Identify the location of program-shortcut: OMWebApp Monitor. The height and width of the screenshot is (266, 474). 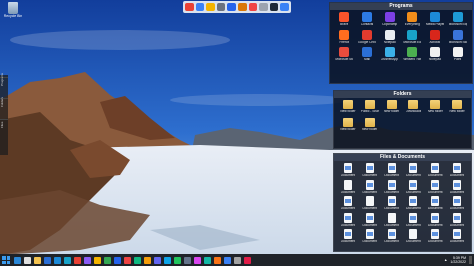
(389, 54).